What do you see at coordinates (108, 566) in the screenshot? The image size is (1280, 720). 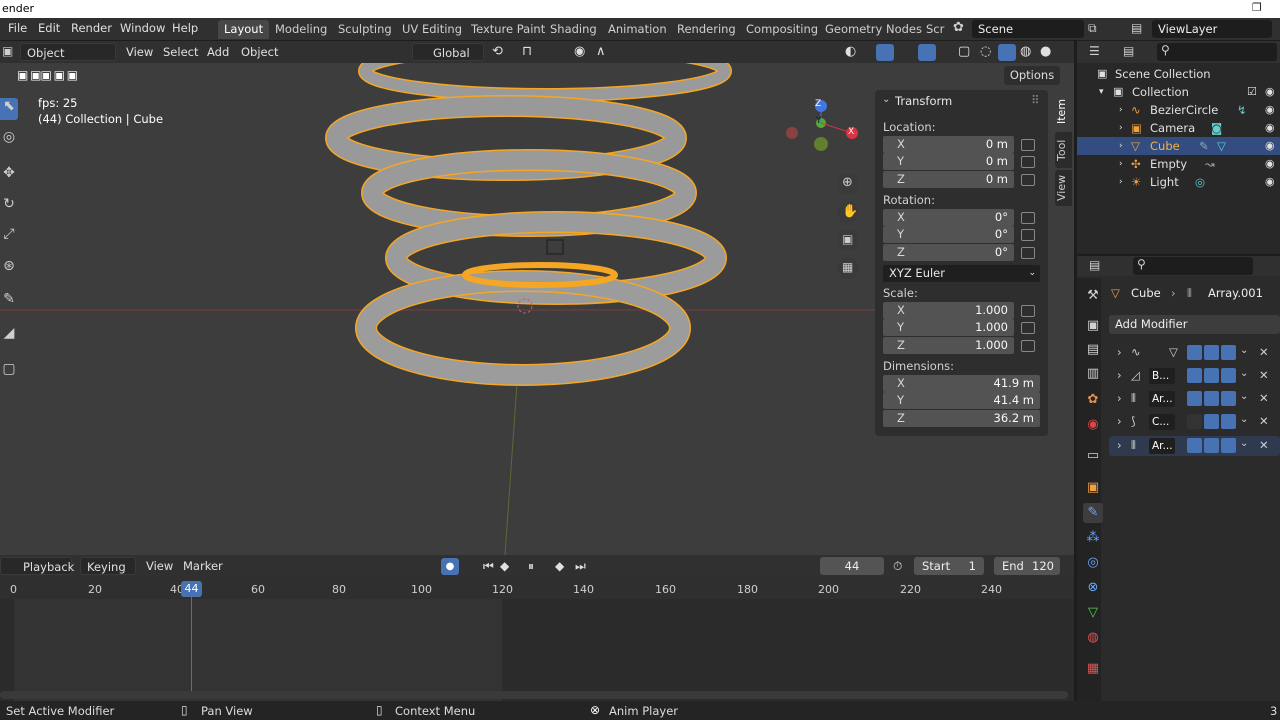 I see `keying-dropdown: Keying` at bounding box center [108, 566].